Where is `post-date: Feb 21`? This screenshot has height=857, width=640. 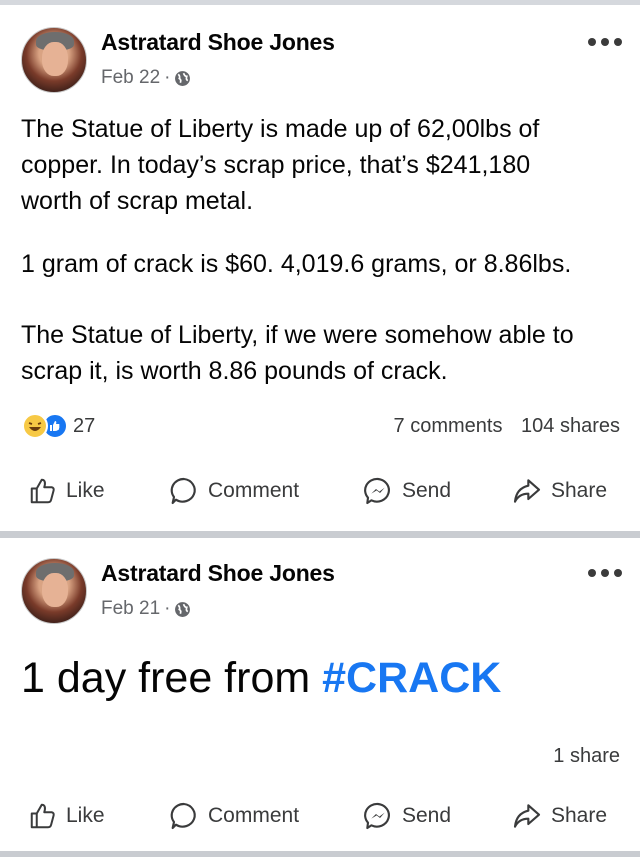 post-date: Feb 21 is located at coordinates (130, 609).